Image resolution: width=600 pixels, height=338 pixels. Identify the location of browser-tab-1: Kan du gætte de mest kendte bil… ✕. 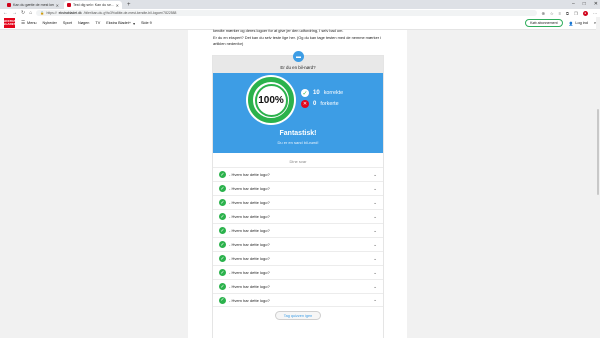
(33, 5).